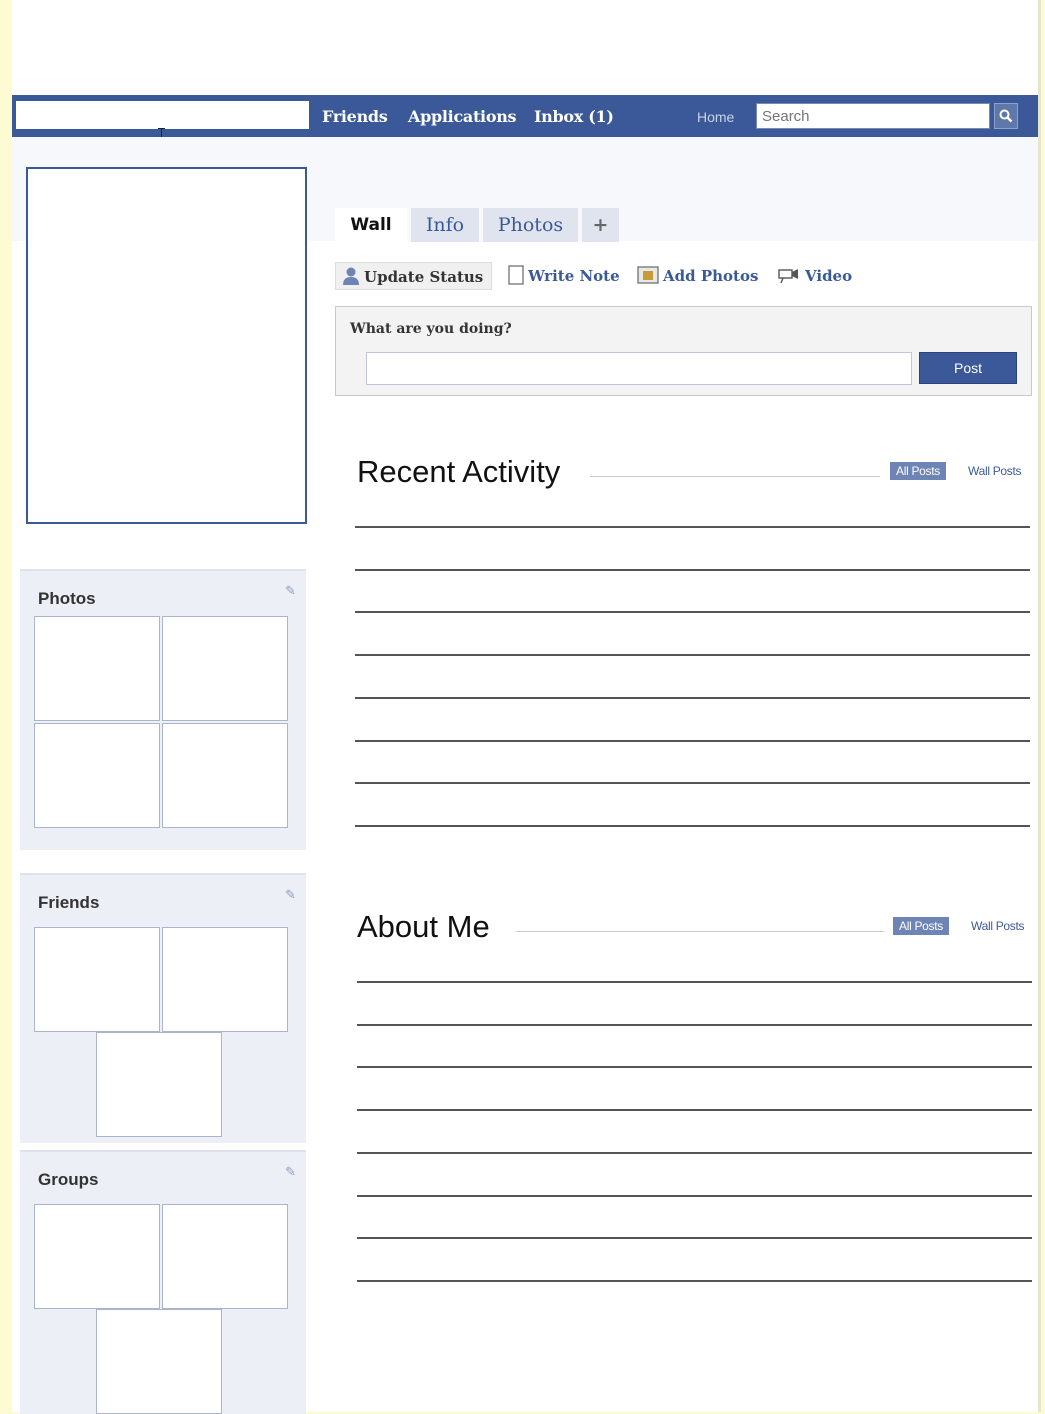 Image resolution: width=1045 pixels, height=1414 pixels. I want to click on video-action: Video, so click(814, 276).